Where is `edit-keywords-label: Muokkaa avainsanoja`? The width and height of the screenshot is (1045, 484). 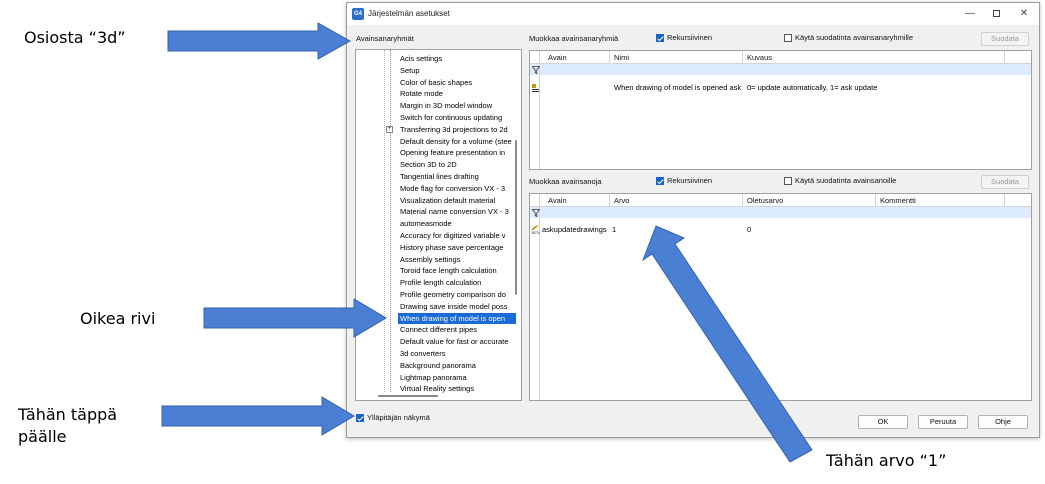
edit-keywords-label: Muokkaa avainsanoja is located at coordinates (565, 181).